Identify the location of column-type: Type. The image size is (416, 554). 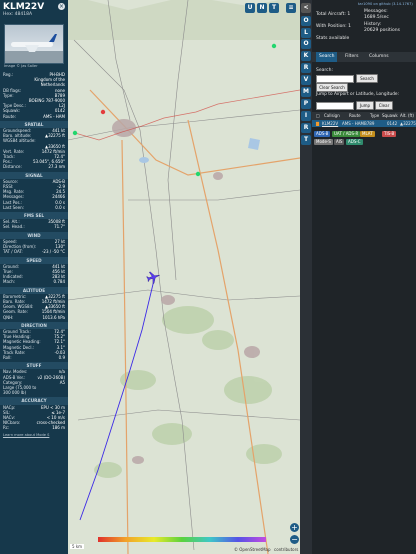
(374, 116).